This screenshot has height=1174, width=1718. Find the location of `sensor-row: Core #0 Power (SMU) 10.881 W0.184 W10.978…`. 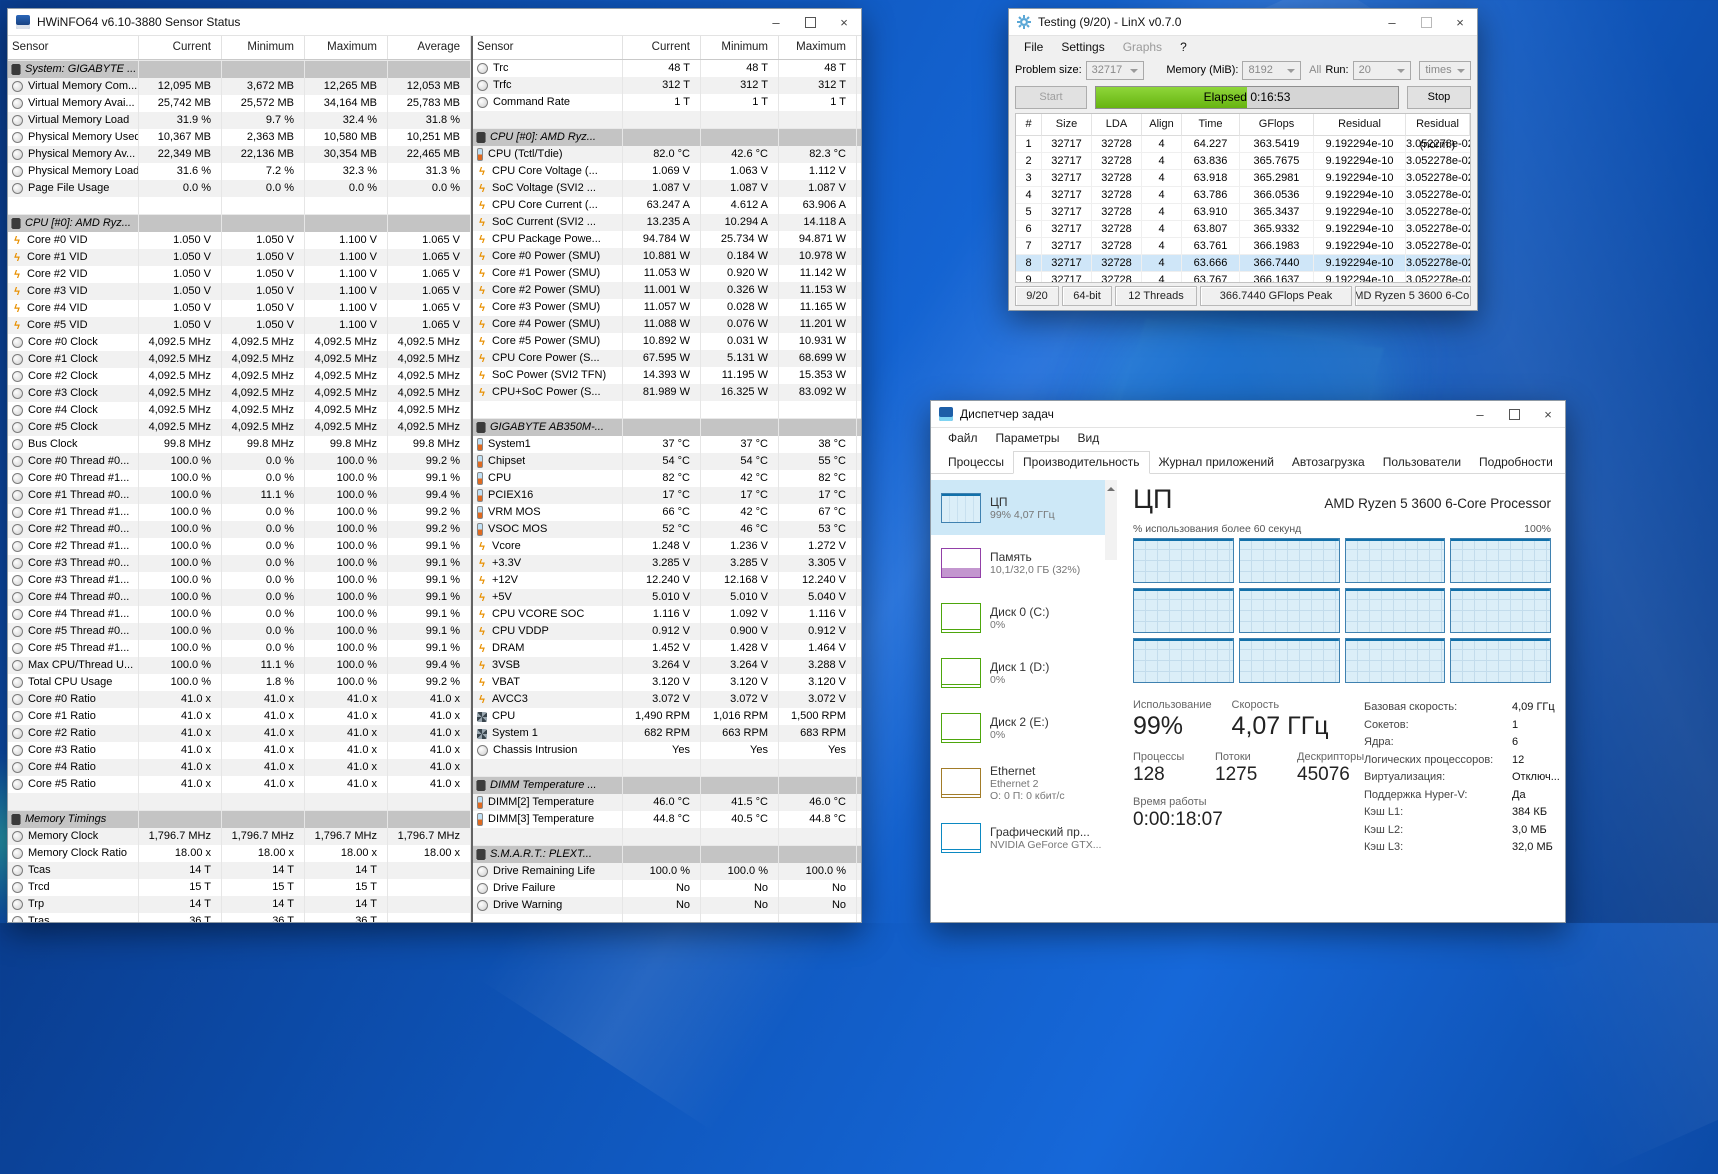

sensor-row: Core #0 Power (SMU) 10.881 W0.184 W10.978… is located at coordinates (667, 256).